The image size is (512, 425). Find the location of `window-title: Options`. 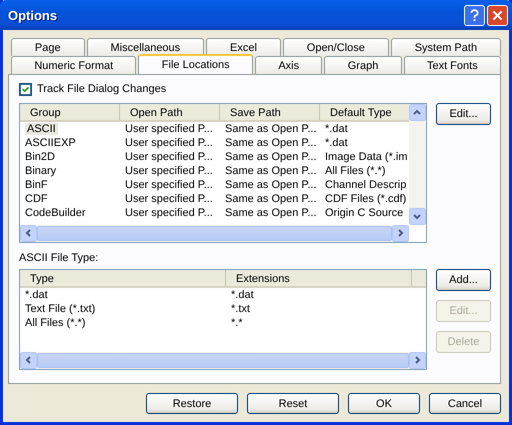

window-title: Options is located at coordinates (33, 15).